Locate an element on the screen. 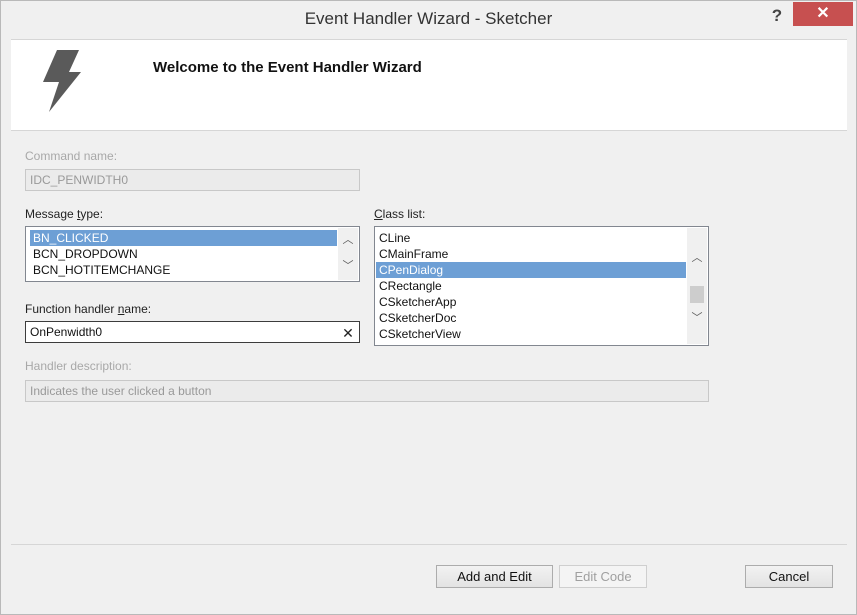  function-handler-input: OnPenwidth0 ✕ is located at coordinates (192, 332).